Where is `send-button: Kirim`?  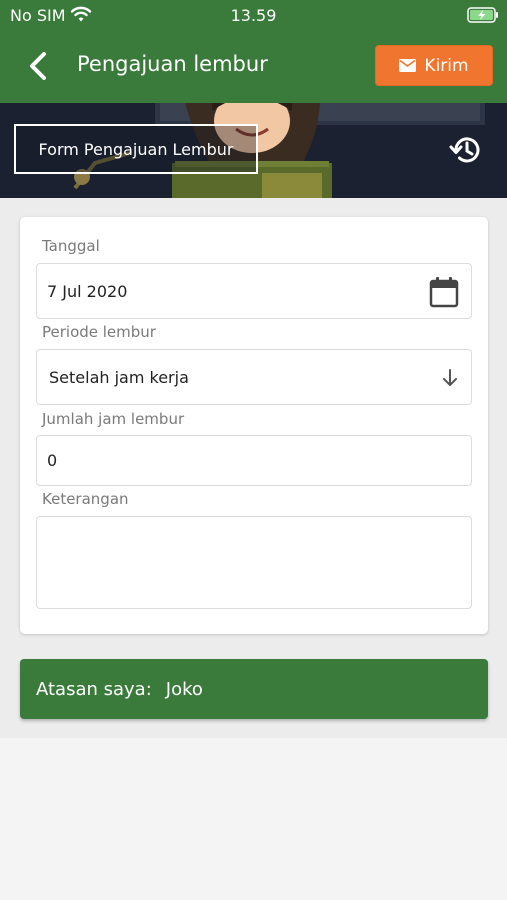
send-button: Kirim is located at coordinates (434, 65).